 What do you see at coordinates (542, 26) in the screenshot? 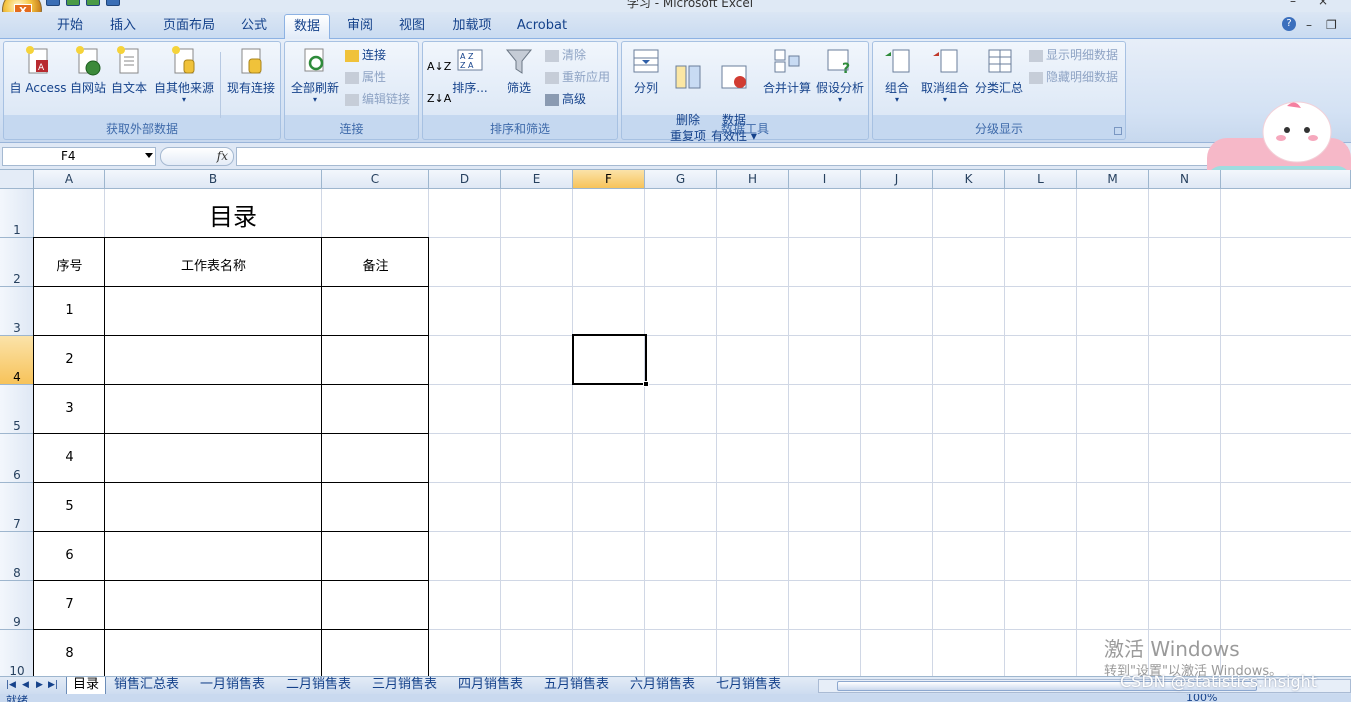
I see `tab-acrobat: Acrobat` at bounding box center [542, 26].